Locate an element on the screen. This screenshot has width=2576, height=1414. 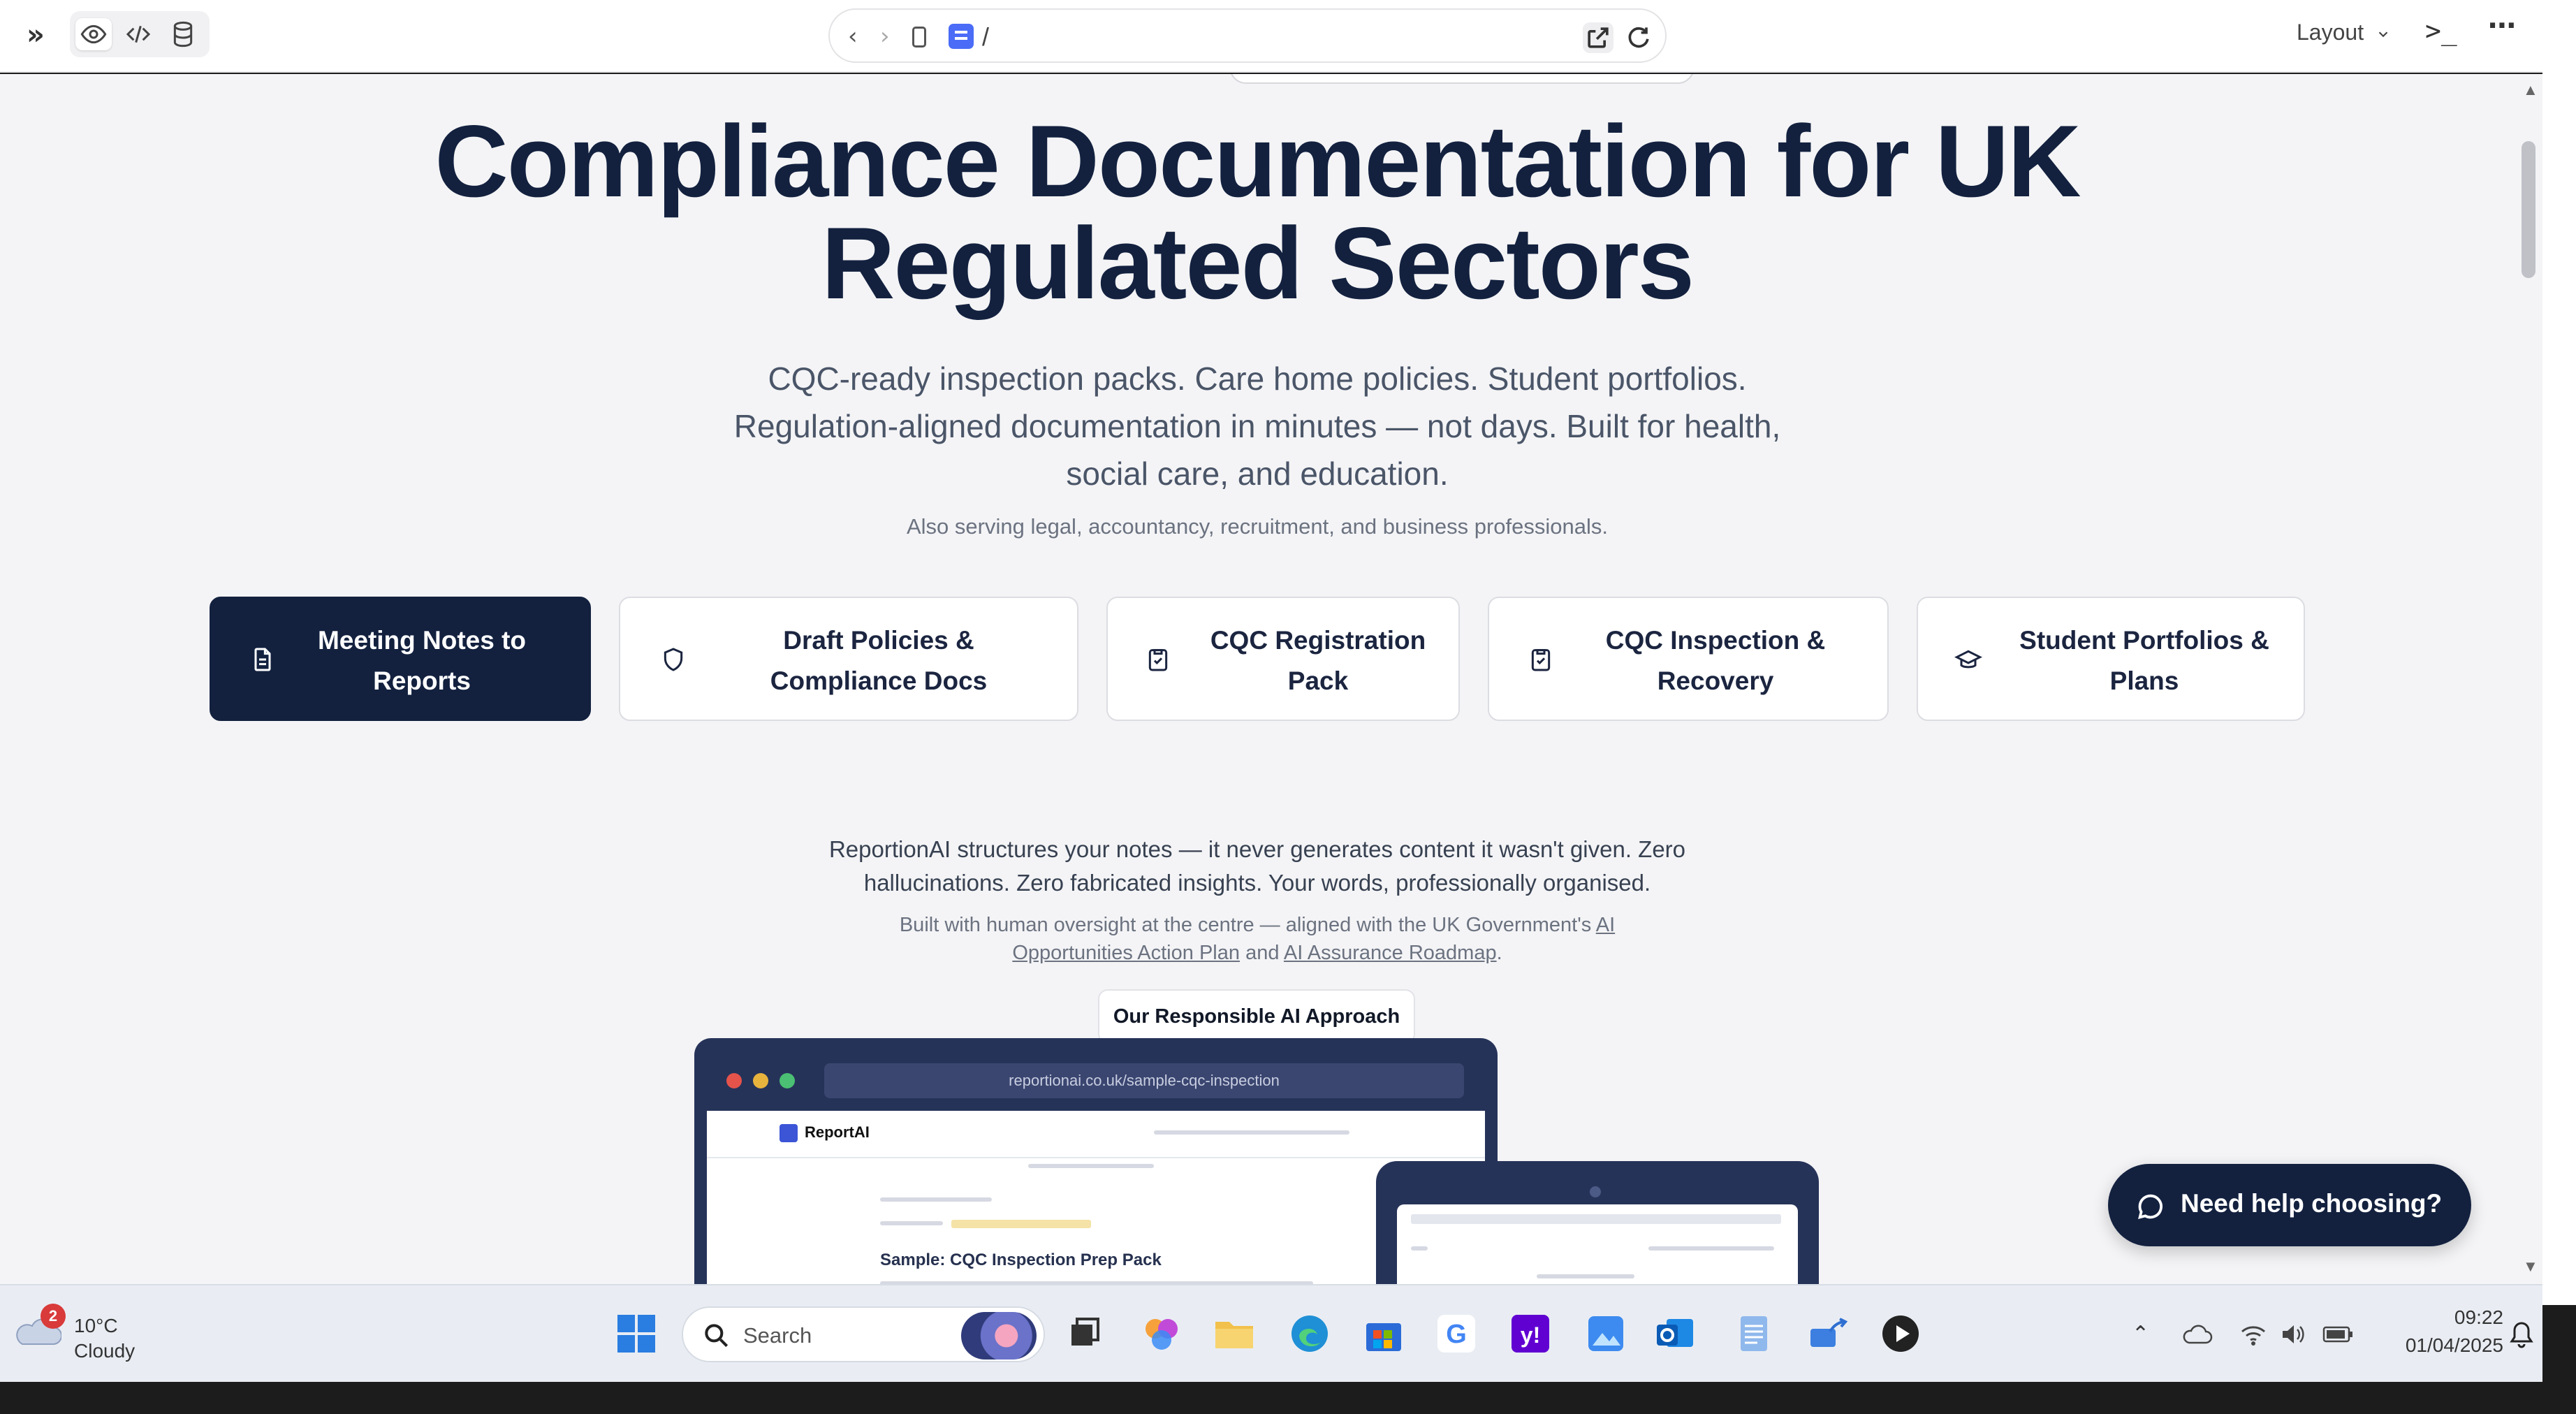
clock-date: 01/04/2025 is located at coordinates (2454, 1345).